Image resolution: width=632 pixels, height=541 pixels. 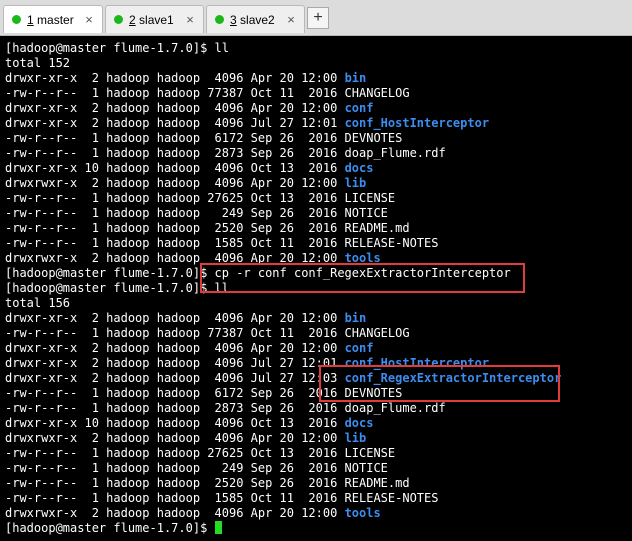 I want to click on tab-master: 1 master ×, so click(x=53, y=19).